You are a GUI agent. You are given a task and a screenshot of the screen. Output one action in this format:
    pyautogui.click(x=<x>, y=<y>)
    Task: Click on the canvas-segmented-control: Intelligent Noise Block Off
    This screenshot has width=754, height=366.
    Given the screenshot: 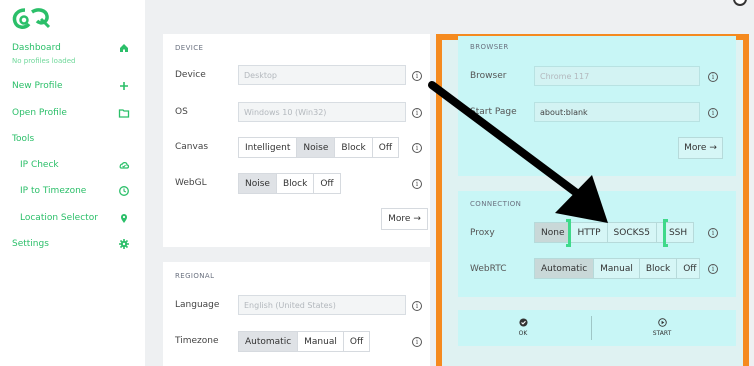 What is the action you would take?
    pyautogui.click(x=319, y=147)
    